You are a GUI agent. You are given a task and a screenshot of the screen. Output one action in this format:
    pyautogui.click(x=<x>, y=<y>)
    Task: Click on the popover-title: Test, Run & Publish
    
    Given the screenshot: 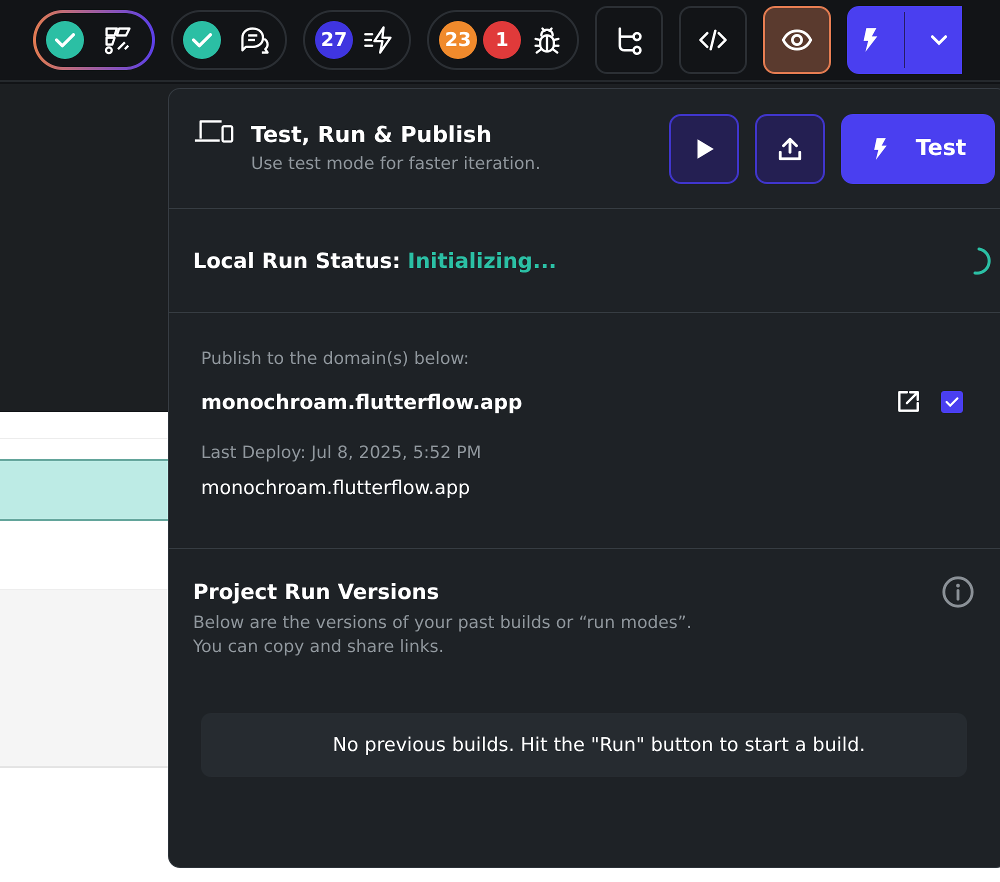 What is the action you would take?
    pyautogui.click(x=372, y=135)
    